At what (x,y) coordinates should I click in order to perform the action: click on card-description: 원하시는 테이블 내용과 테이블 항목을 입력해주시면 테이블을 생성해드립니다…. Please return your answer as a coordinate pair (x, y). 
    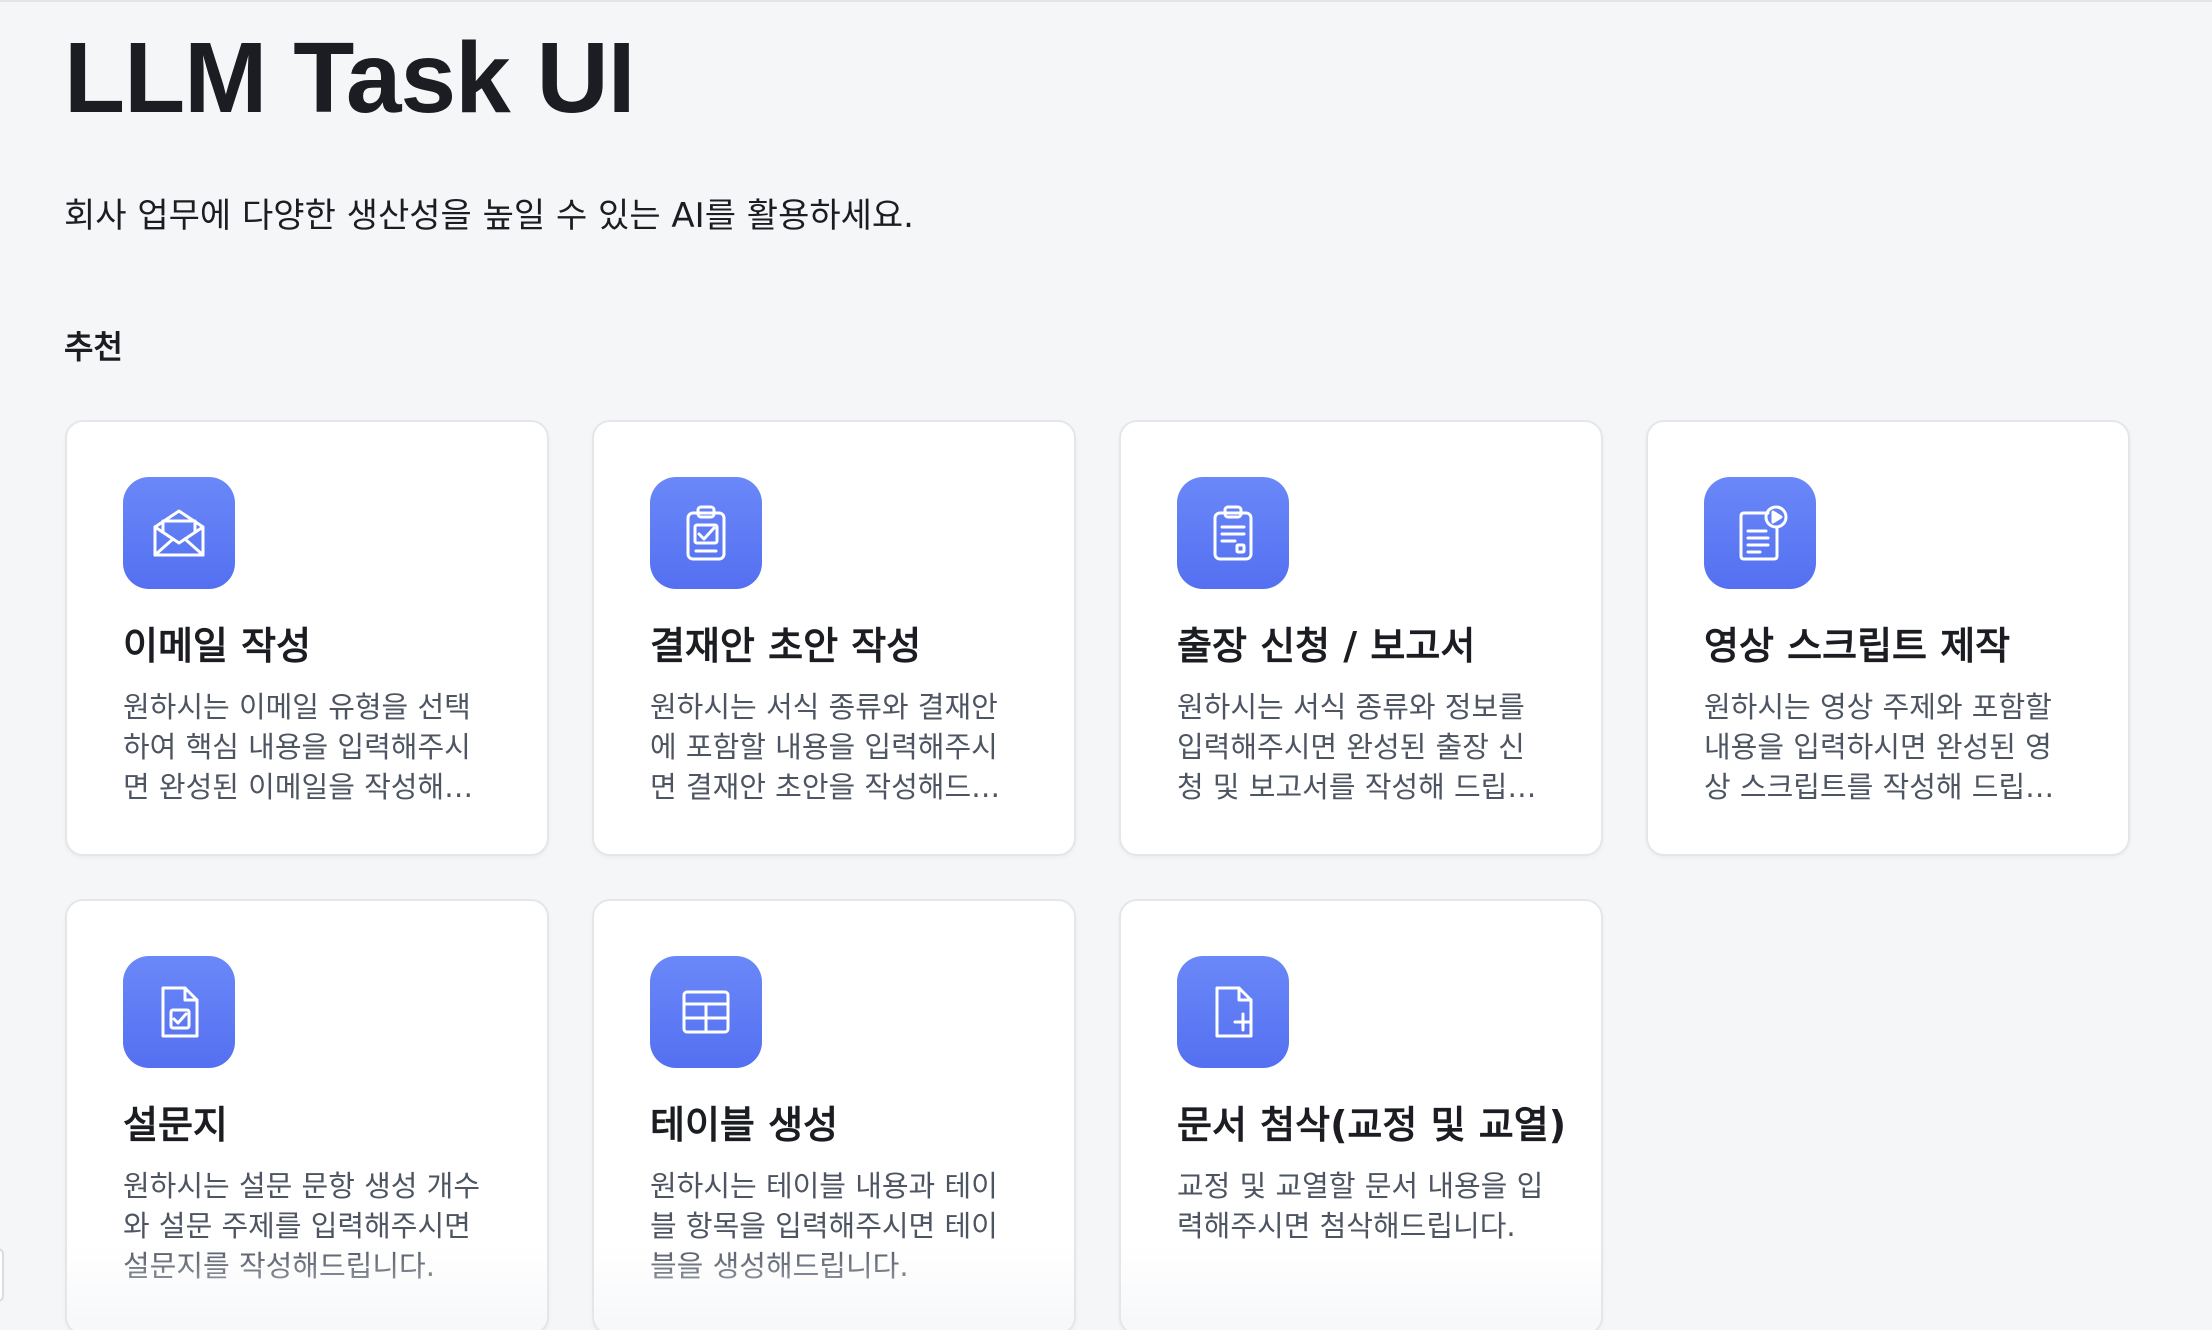
    Looking at the image, I should click on (824, 1226).